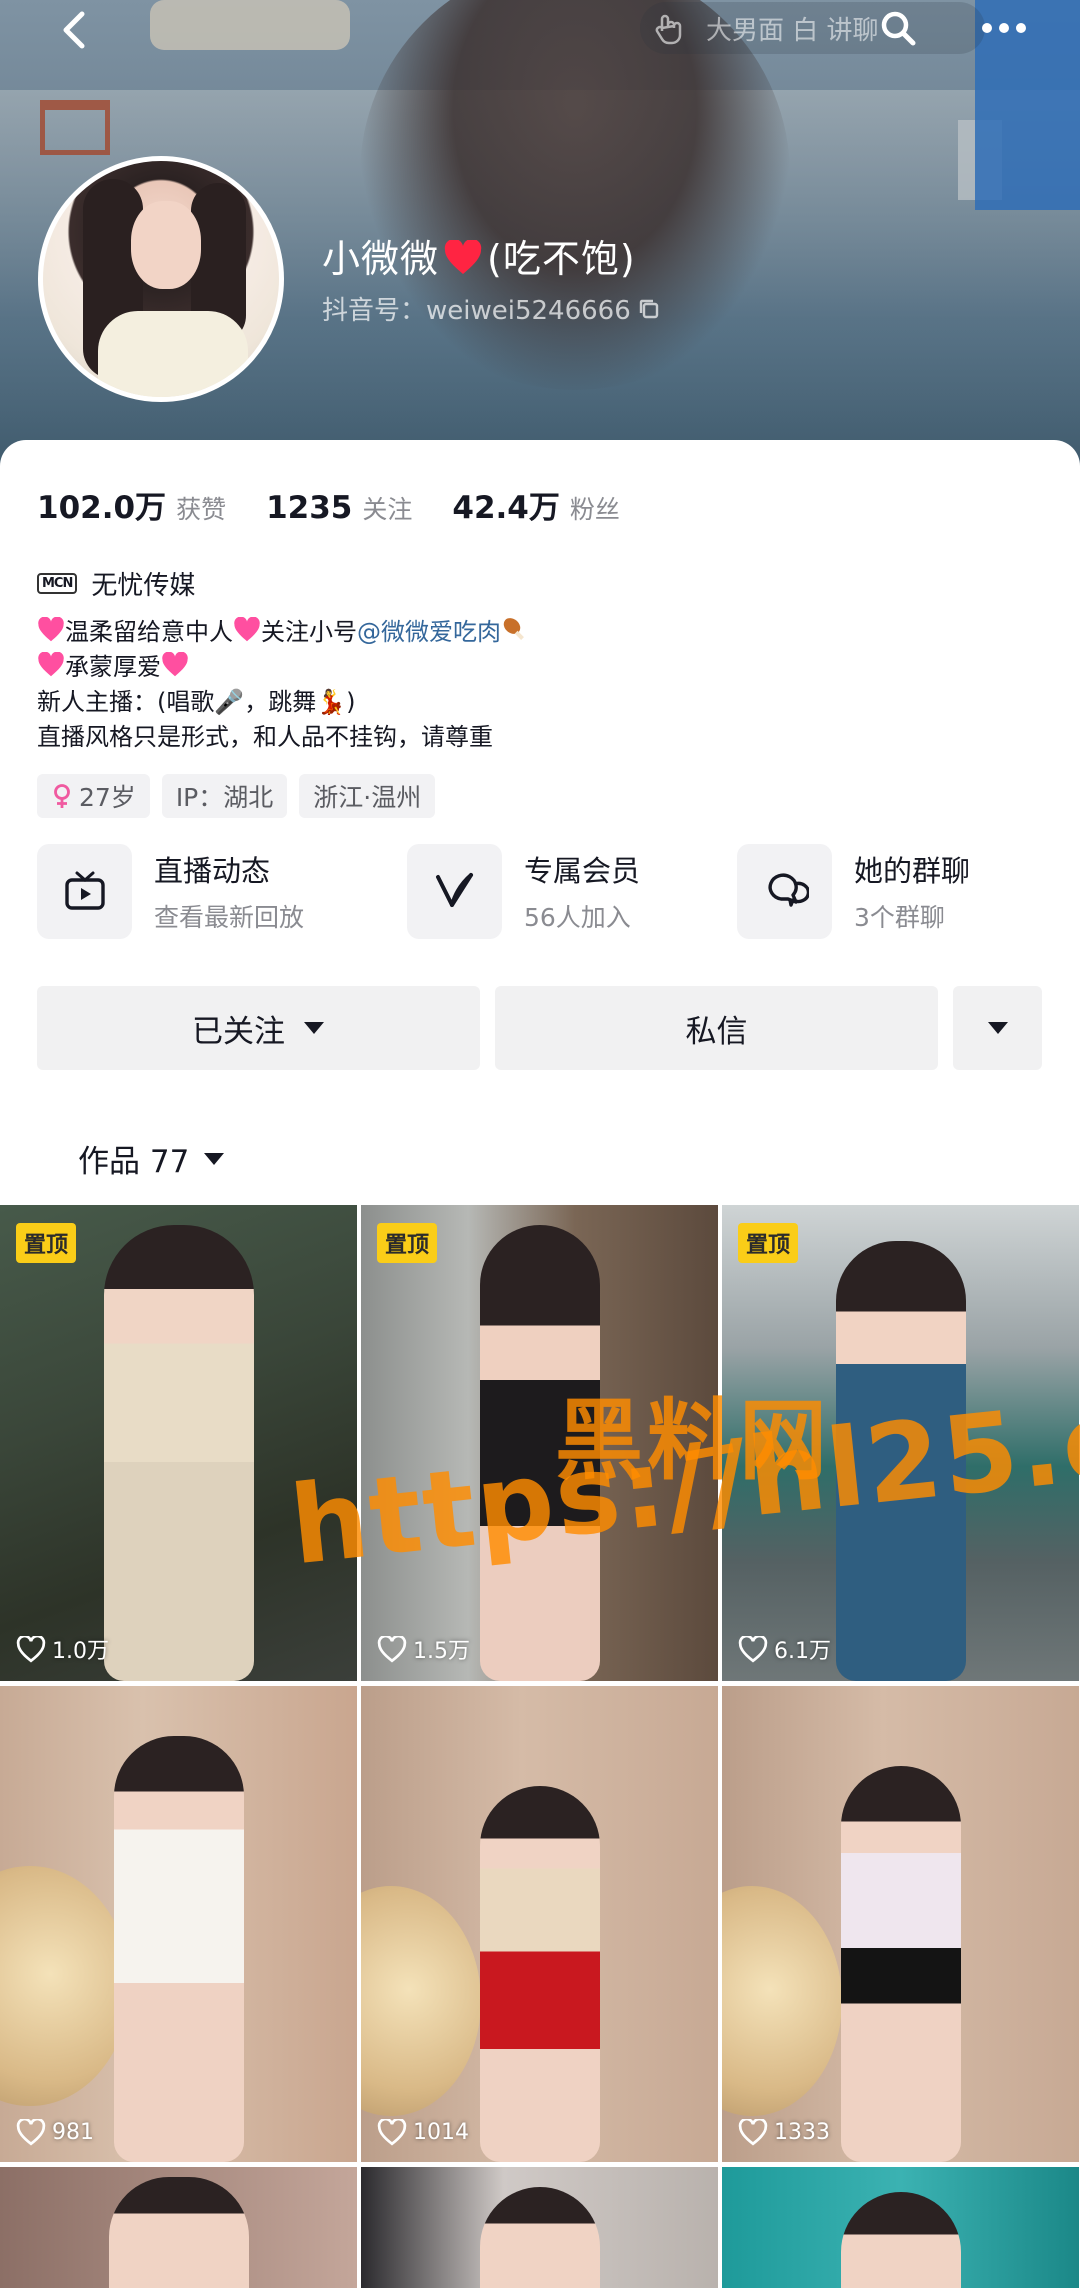 This screenshot has width=1080, height=2288. I want to click on bio-mention-link: @微微爱吃肉, so click(429, 632).